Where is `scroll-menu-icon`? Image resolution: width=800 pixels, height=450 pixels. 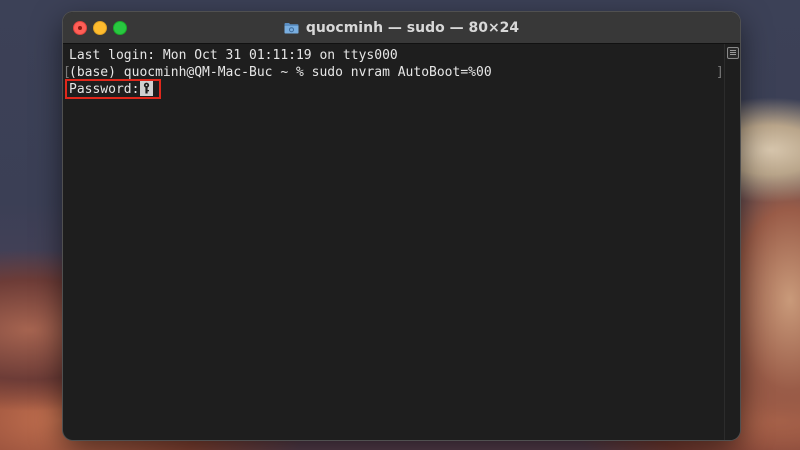 scroll-menu-icon is located at coordinates (733, 53).